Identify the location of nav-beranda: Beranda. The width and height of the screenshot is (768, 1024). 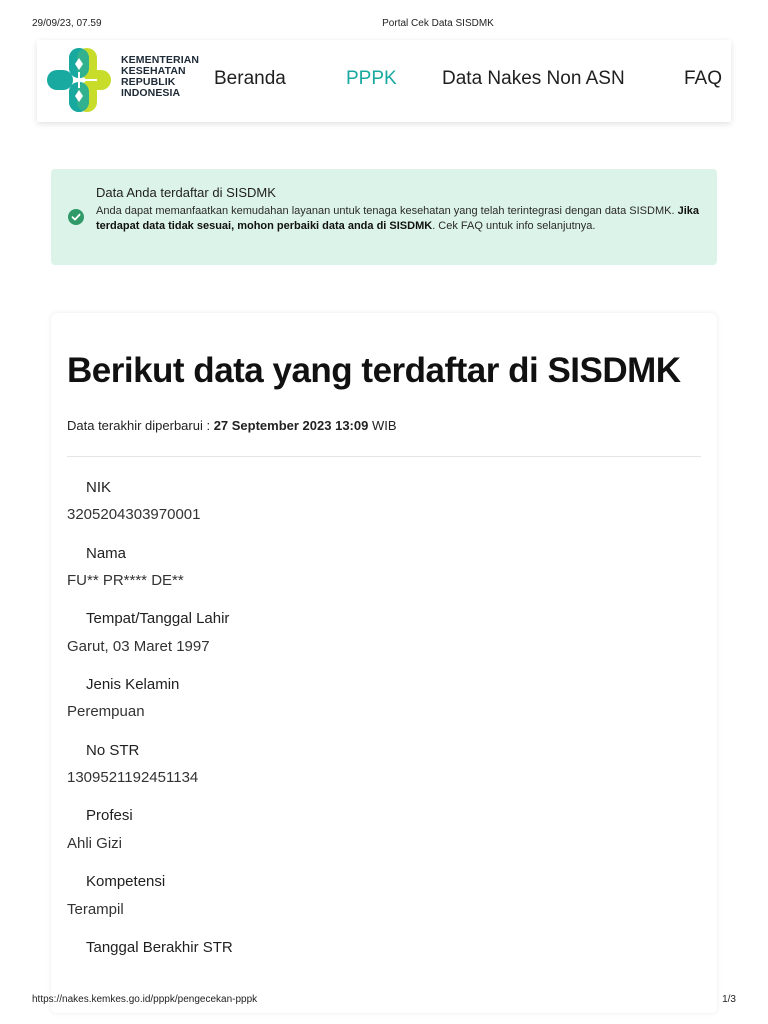
(250, 79).